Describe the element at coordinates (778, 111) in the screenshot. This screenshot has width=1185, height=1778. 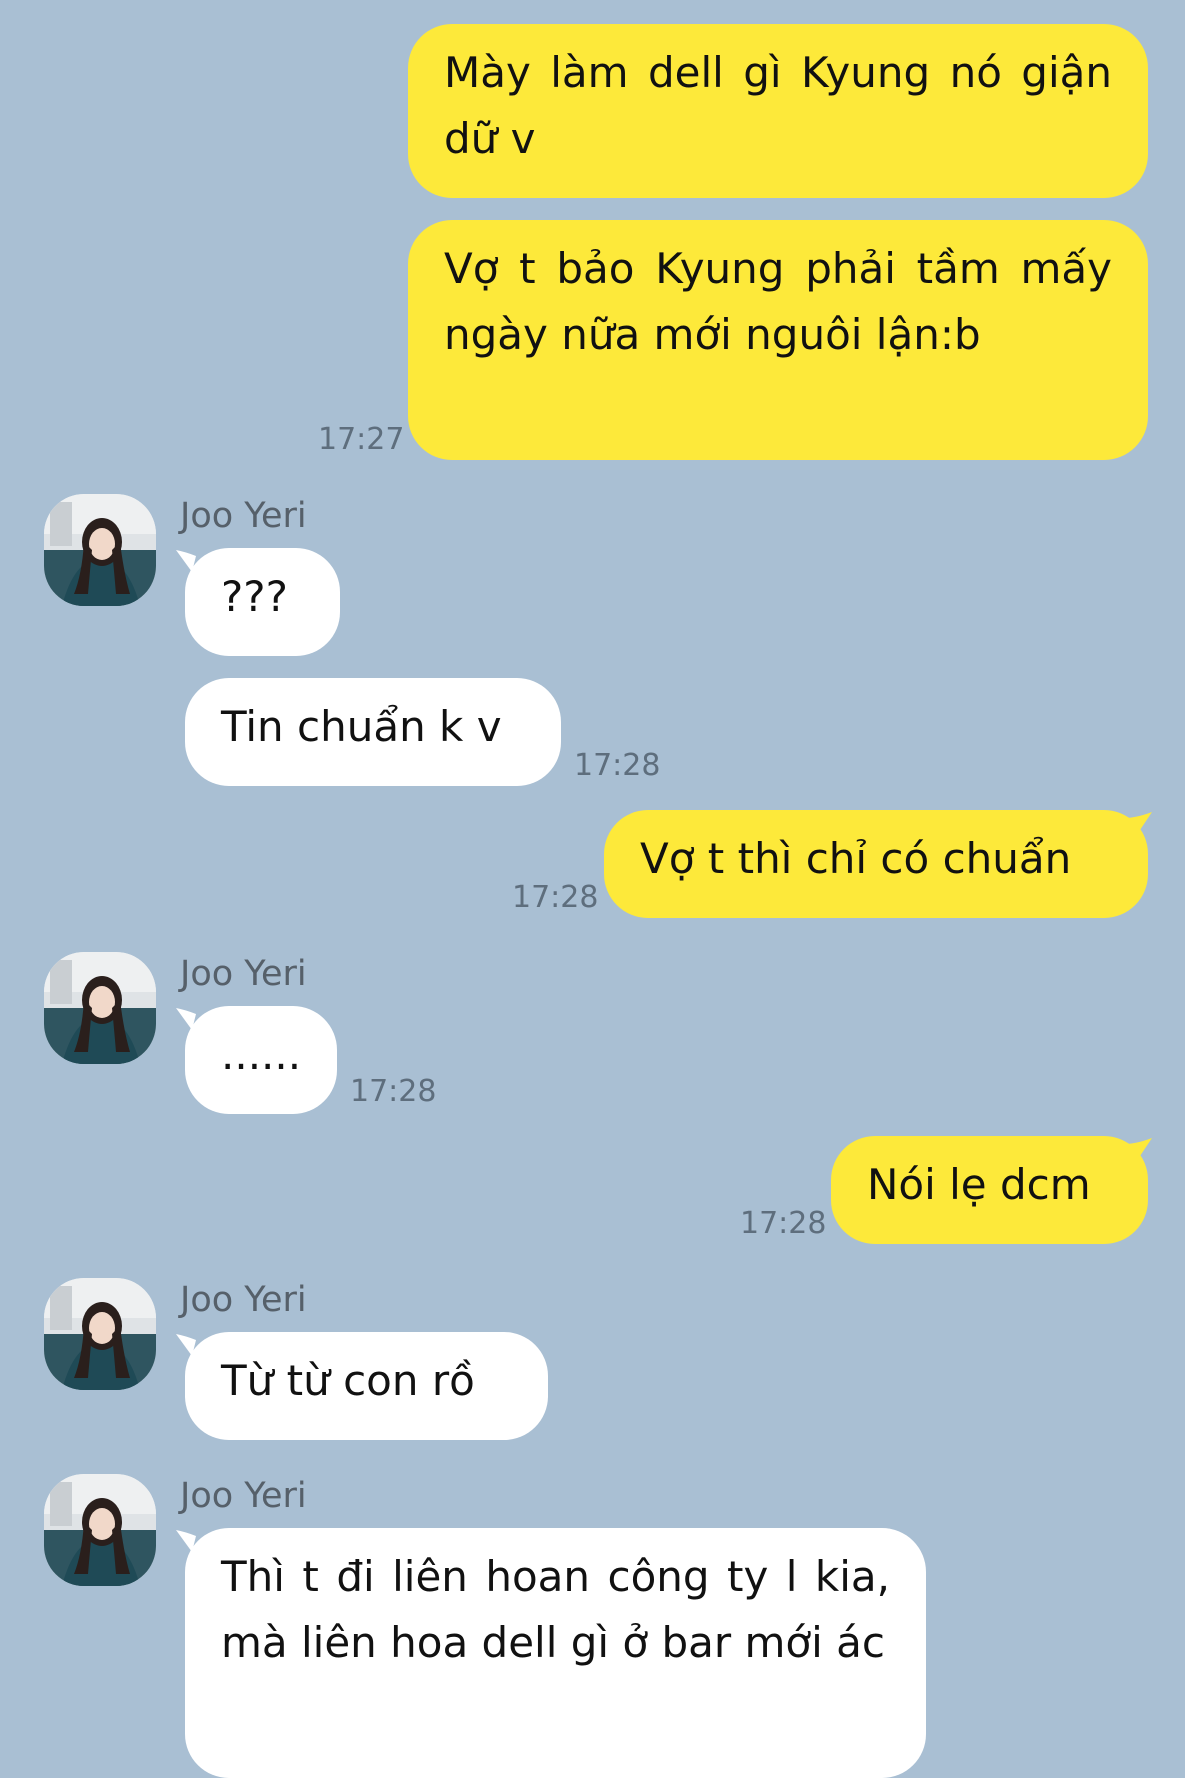
I see `outgoing-message-bubble: Mày làm dell gì Kyung nó giận dữ v` at that location.